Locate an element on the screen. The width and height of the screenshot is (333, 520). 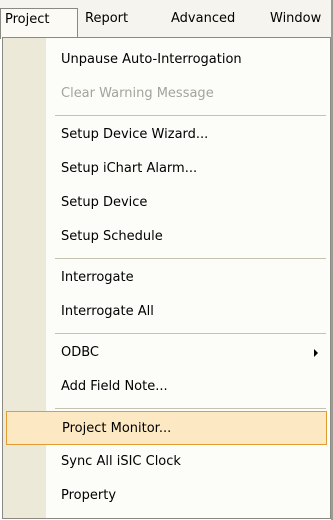
menu-project: Project is located at coordinates (39, 23).